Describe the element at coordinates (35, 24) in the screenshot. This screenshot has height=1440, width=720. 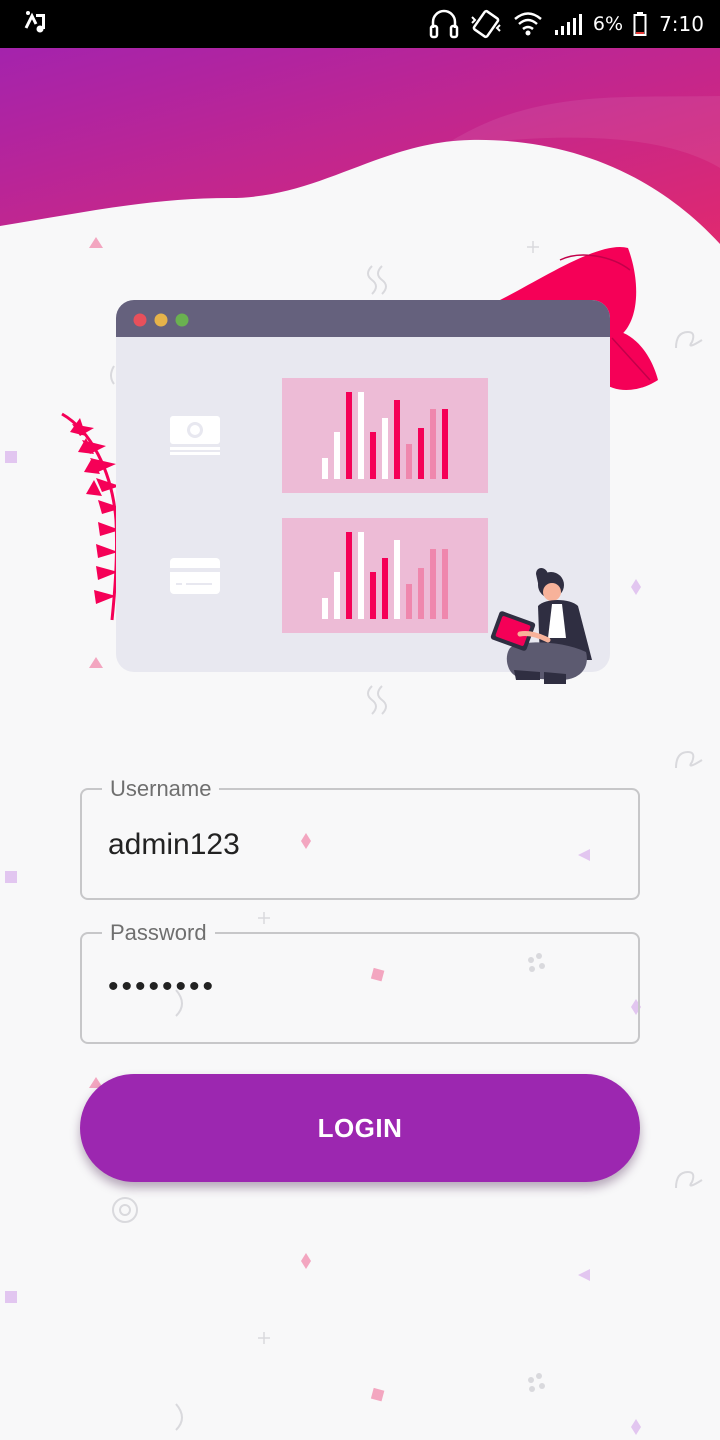
I see `music-notification-icon` at that location.